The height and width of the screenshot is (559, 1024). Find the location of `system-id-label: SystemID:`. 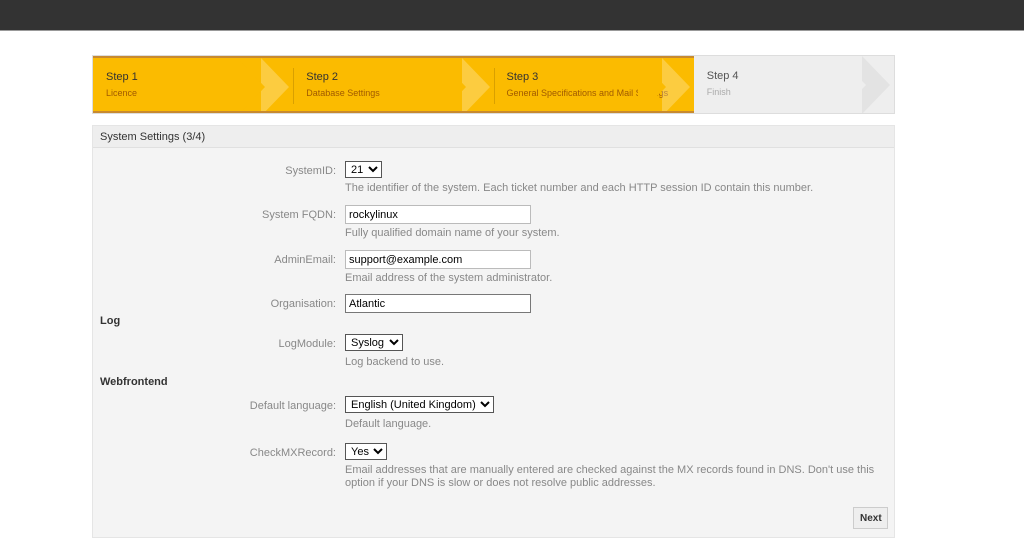

system-id-label: SystemID: is located at coordinates (310, 171).